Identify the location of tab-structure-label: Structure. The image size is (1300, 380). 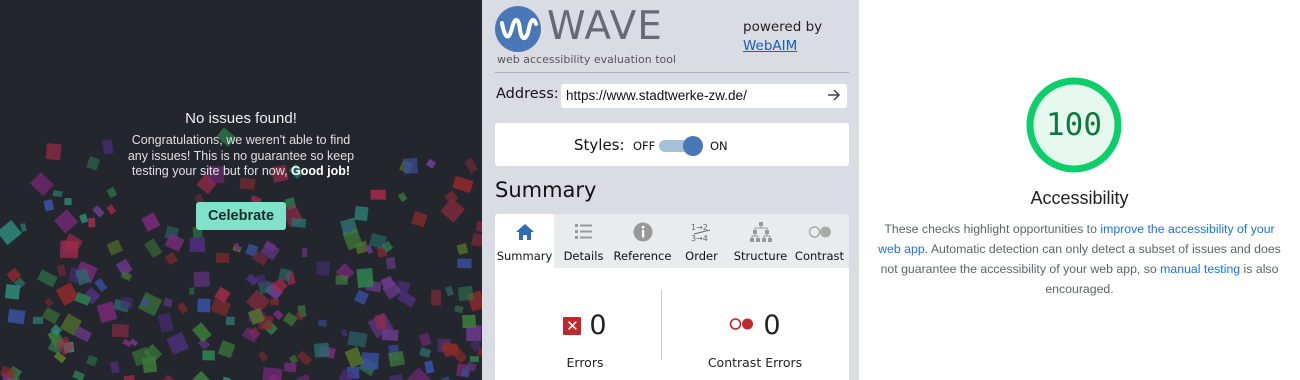
(760, 256).